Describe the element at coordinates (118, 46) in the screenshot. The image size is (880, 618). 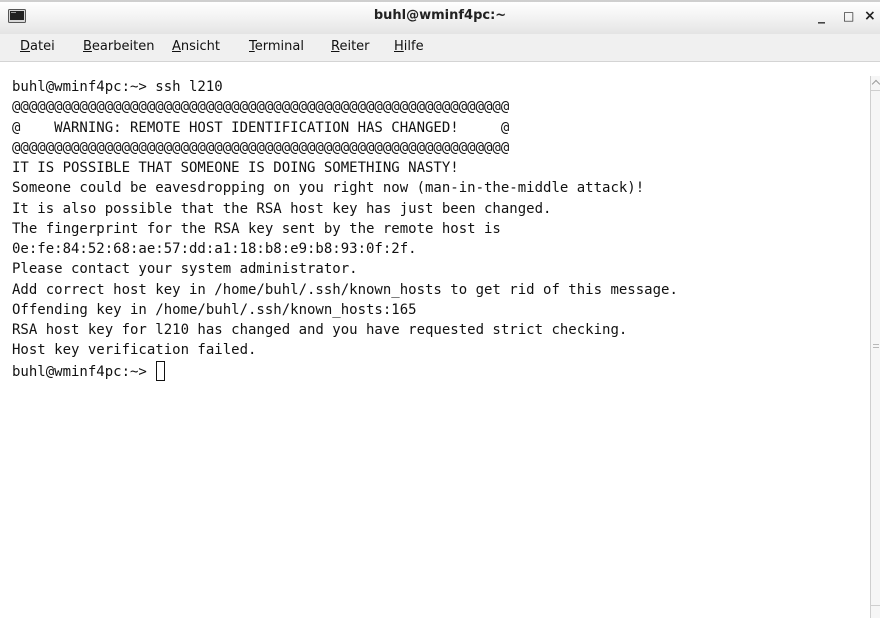
I see `menu-bearbeiten: Bearbeiten` at that location.